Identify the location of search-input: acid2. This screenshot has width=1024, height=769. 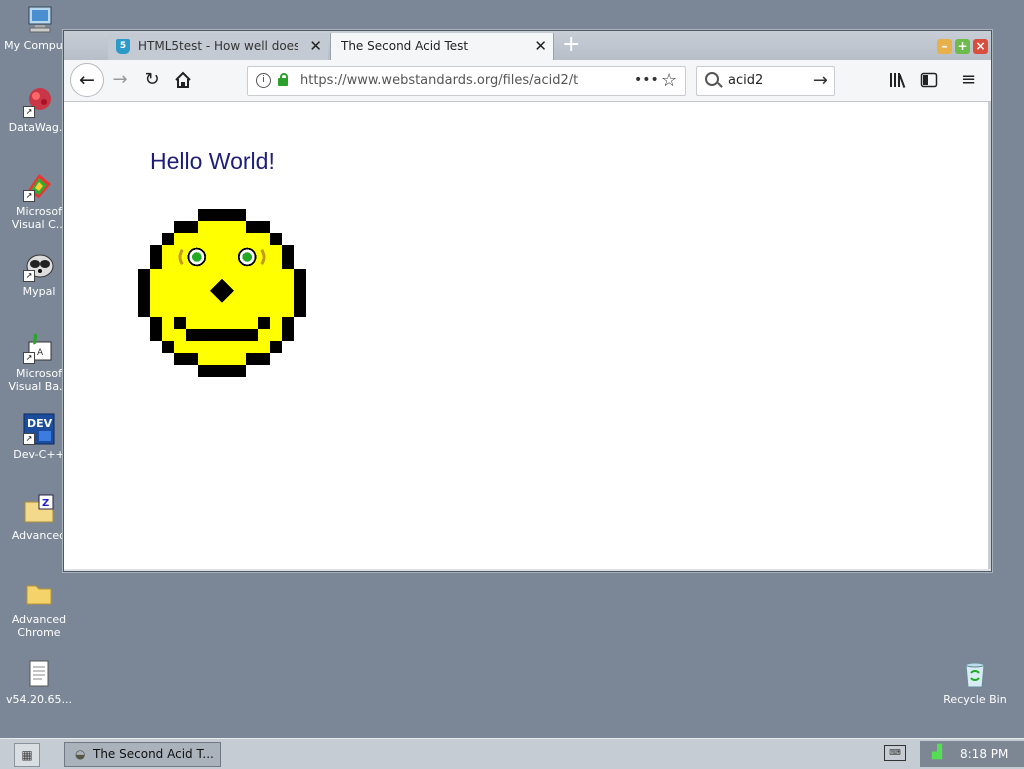
(745, 81).